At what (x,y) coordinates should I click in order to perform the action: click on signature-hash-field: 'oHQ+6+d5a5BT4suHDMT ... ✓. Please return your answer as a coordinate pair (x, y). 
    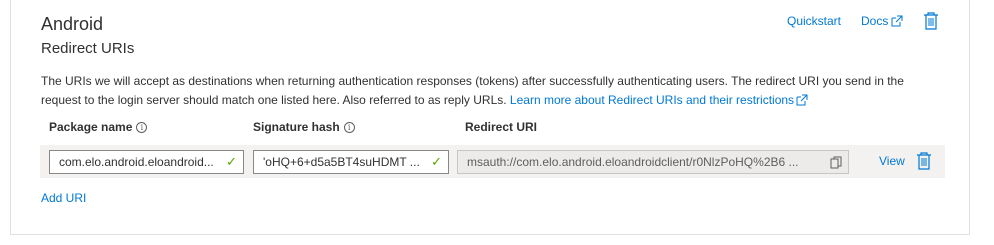
    Looking at the image, I should click on (351, 162).